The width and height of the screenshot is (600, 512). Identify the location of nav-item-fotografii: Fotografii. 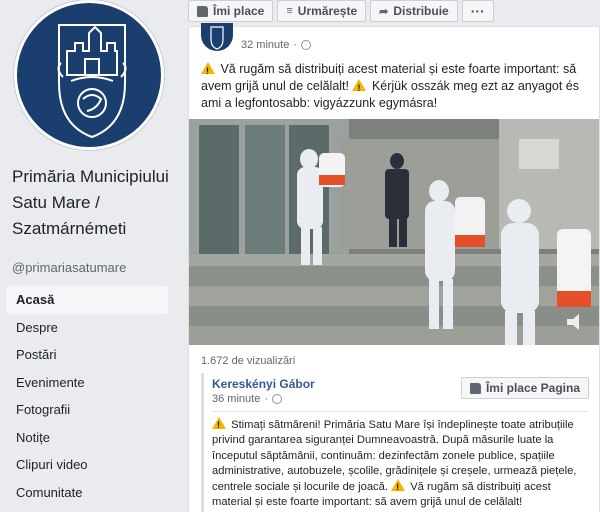
(87, 410).